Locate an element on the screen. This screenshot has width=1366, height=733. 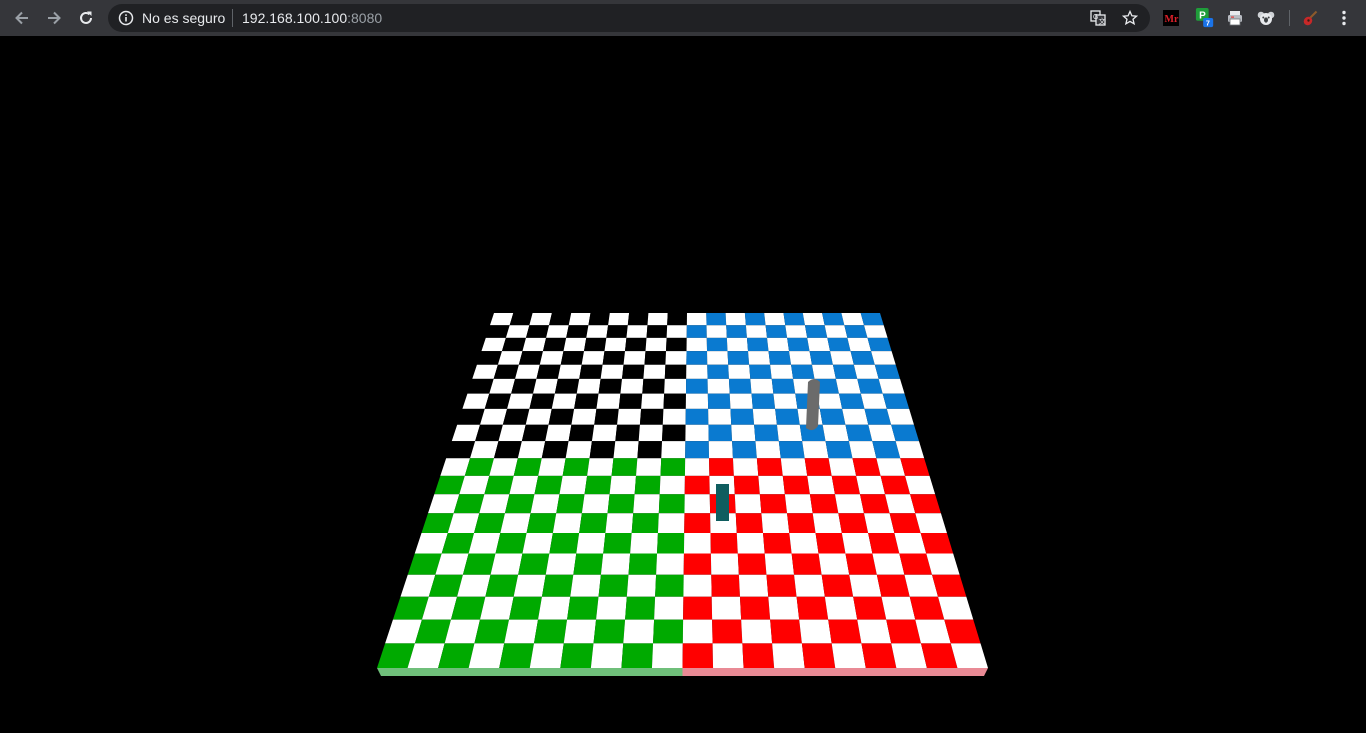
printer-extension-button is located at coordinates (1235, 18).